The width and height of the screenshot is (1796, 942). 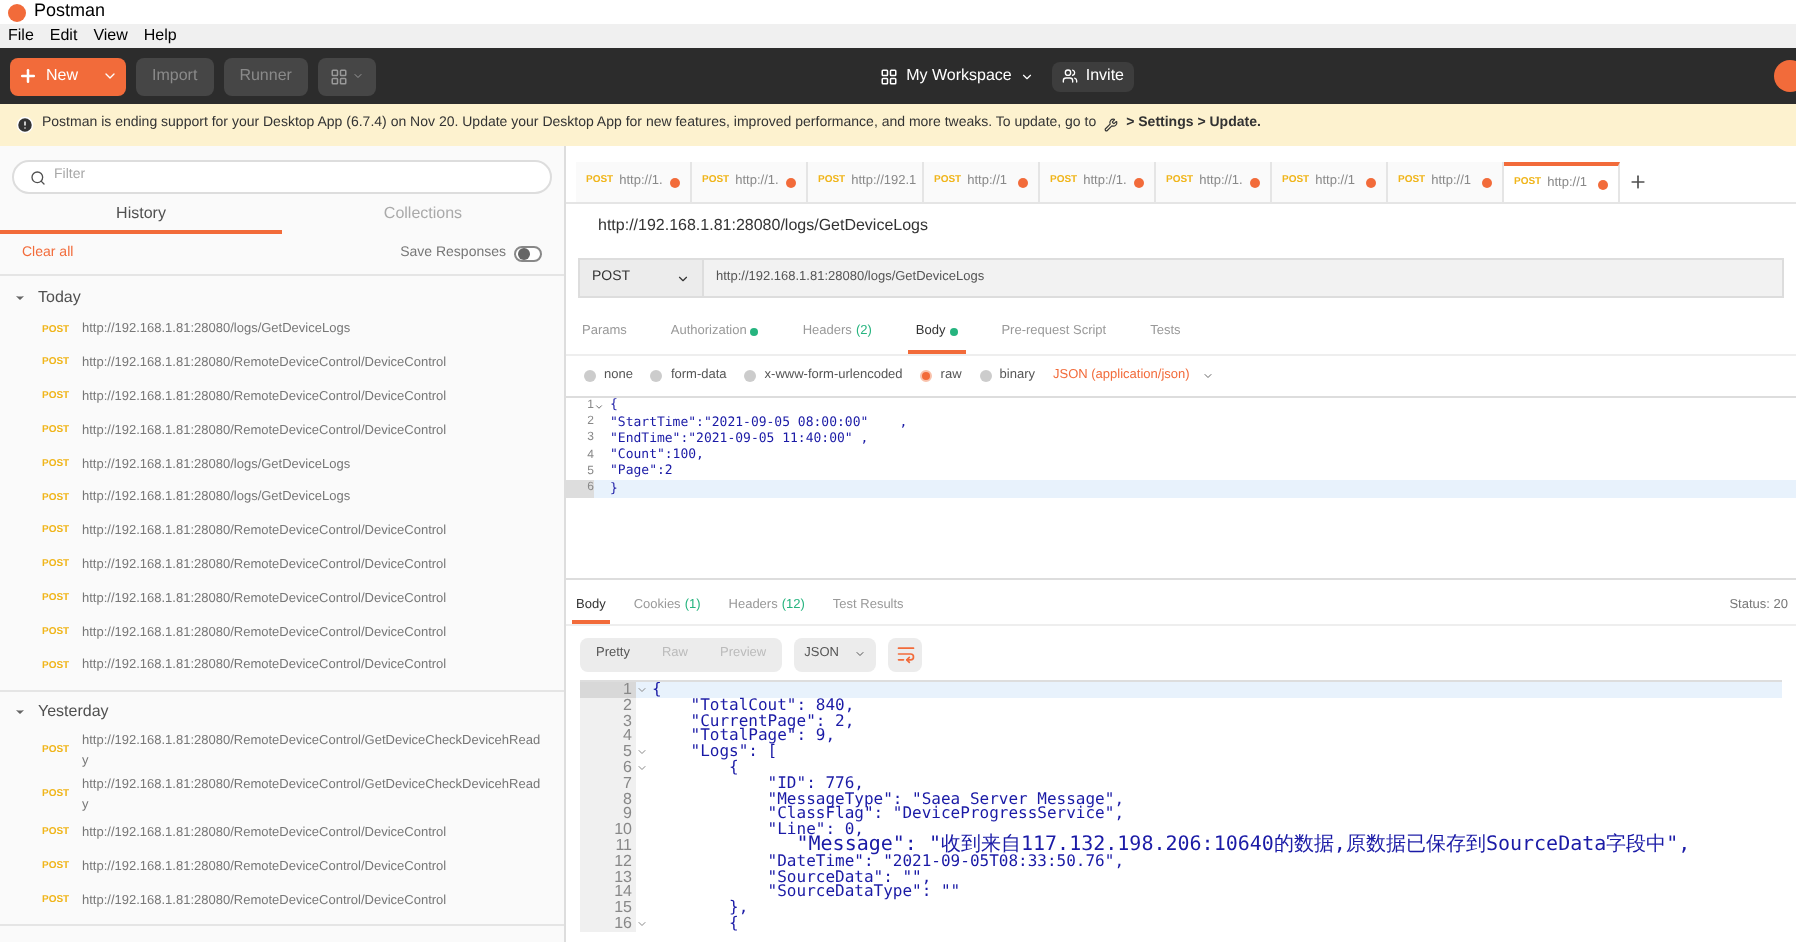 I want to click on line-number: 14, so click(x=608, y=892).